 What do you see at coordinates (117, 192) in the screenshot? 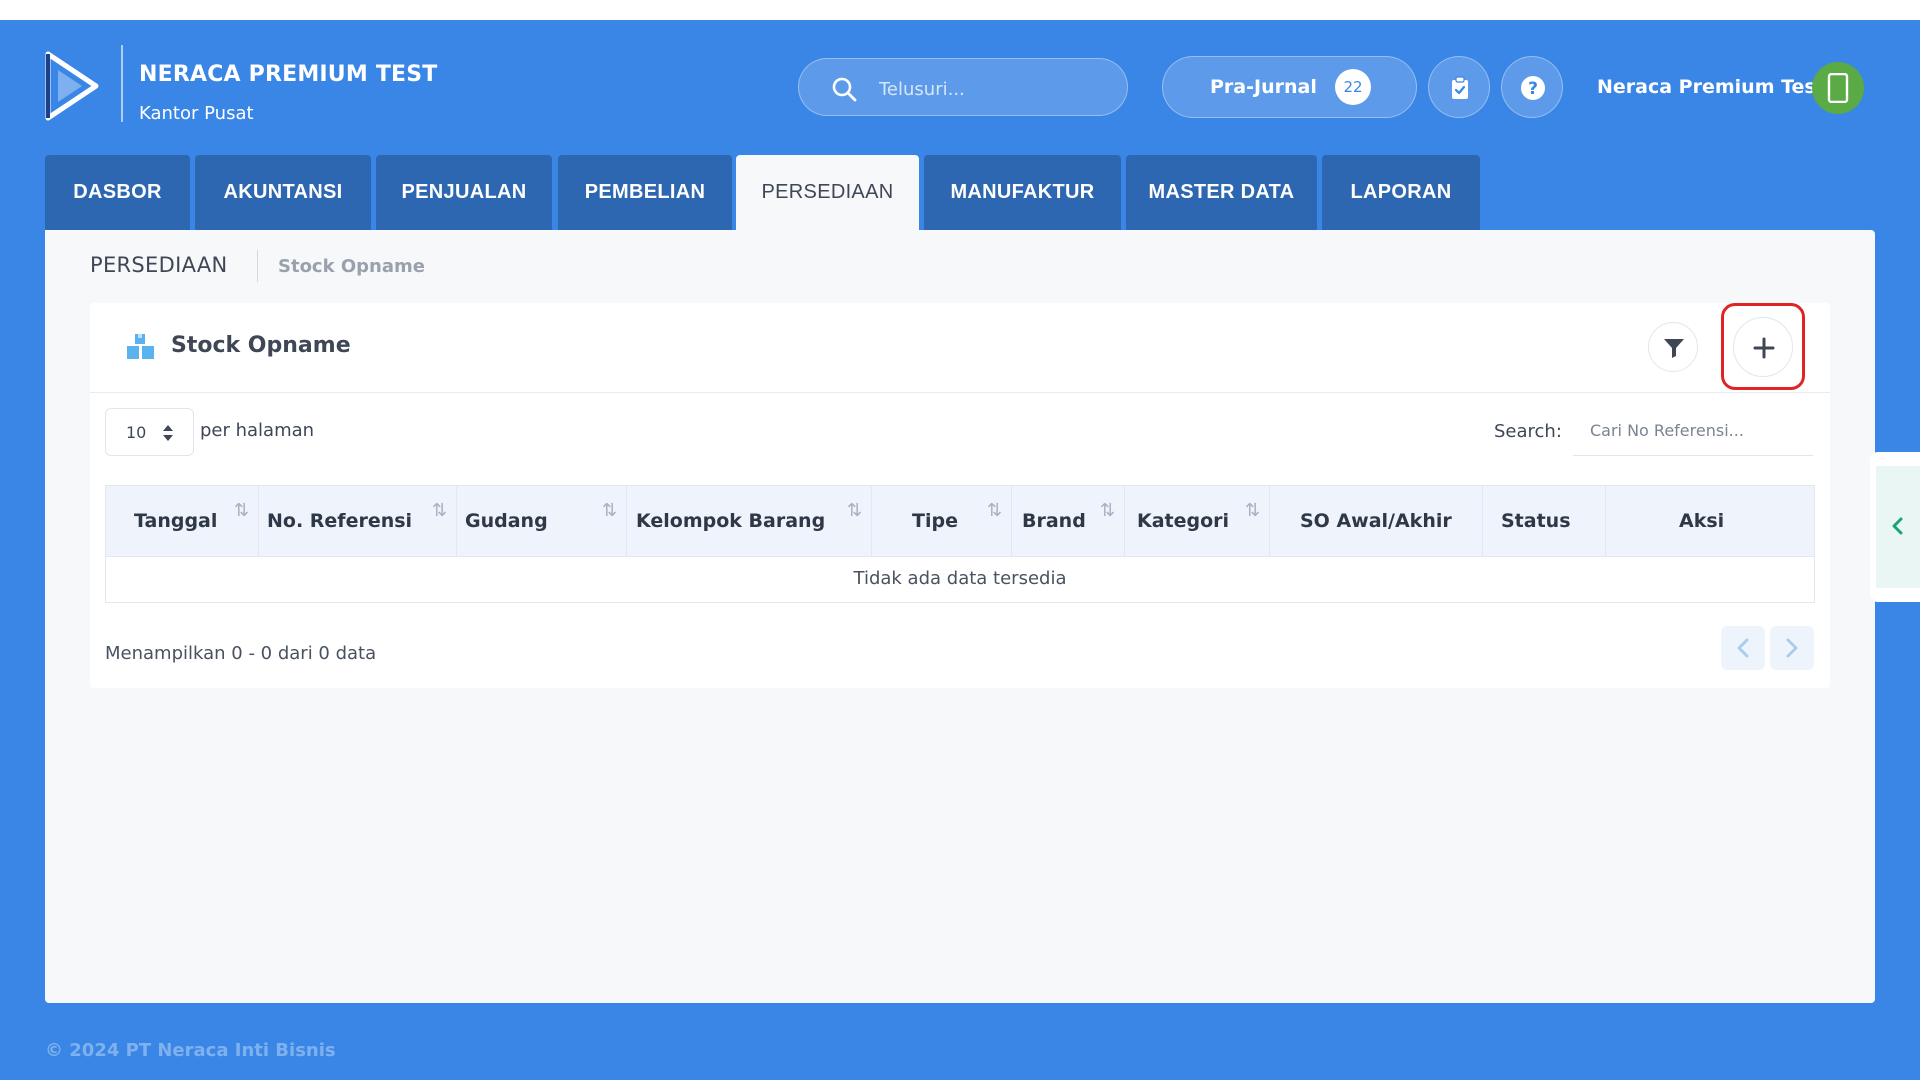
I see `tab-dasbor: DASBOR` at bounding box center [117, 192].